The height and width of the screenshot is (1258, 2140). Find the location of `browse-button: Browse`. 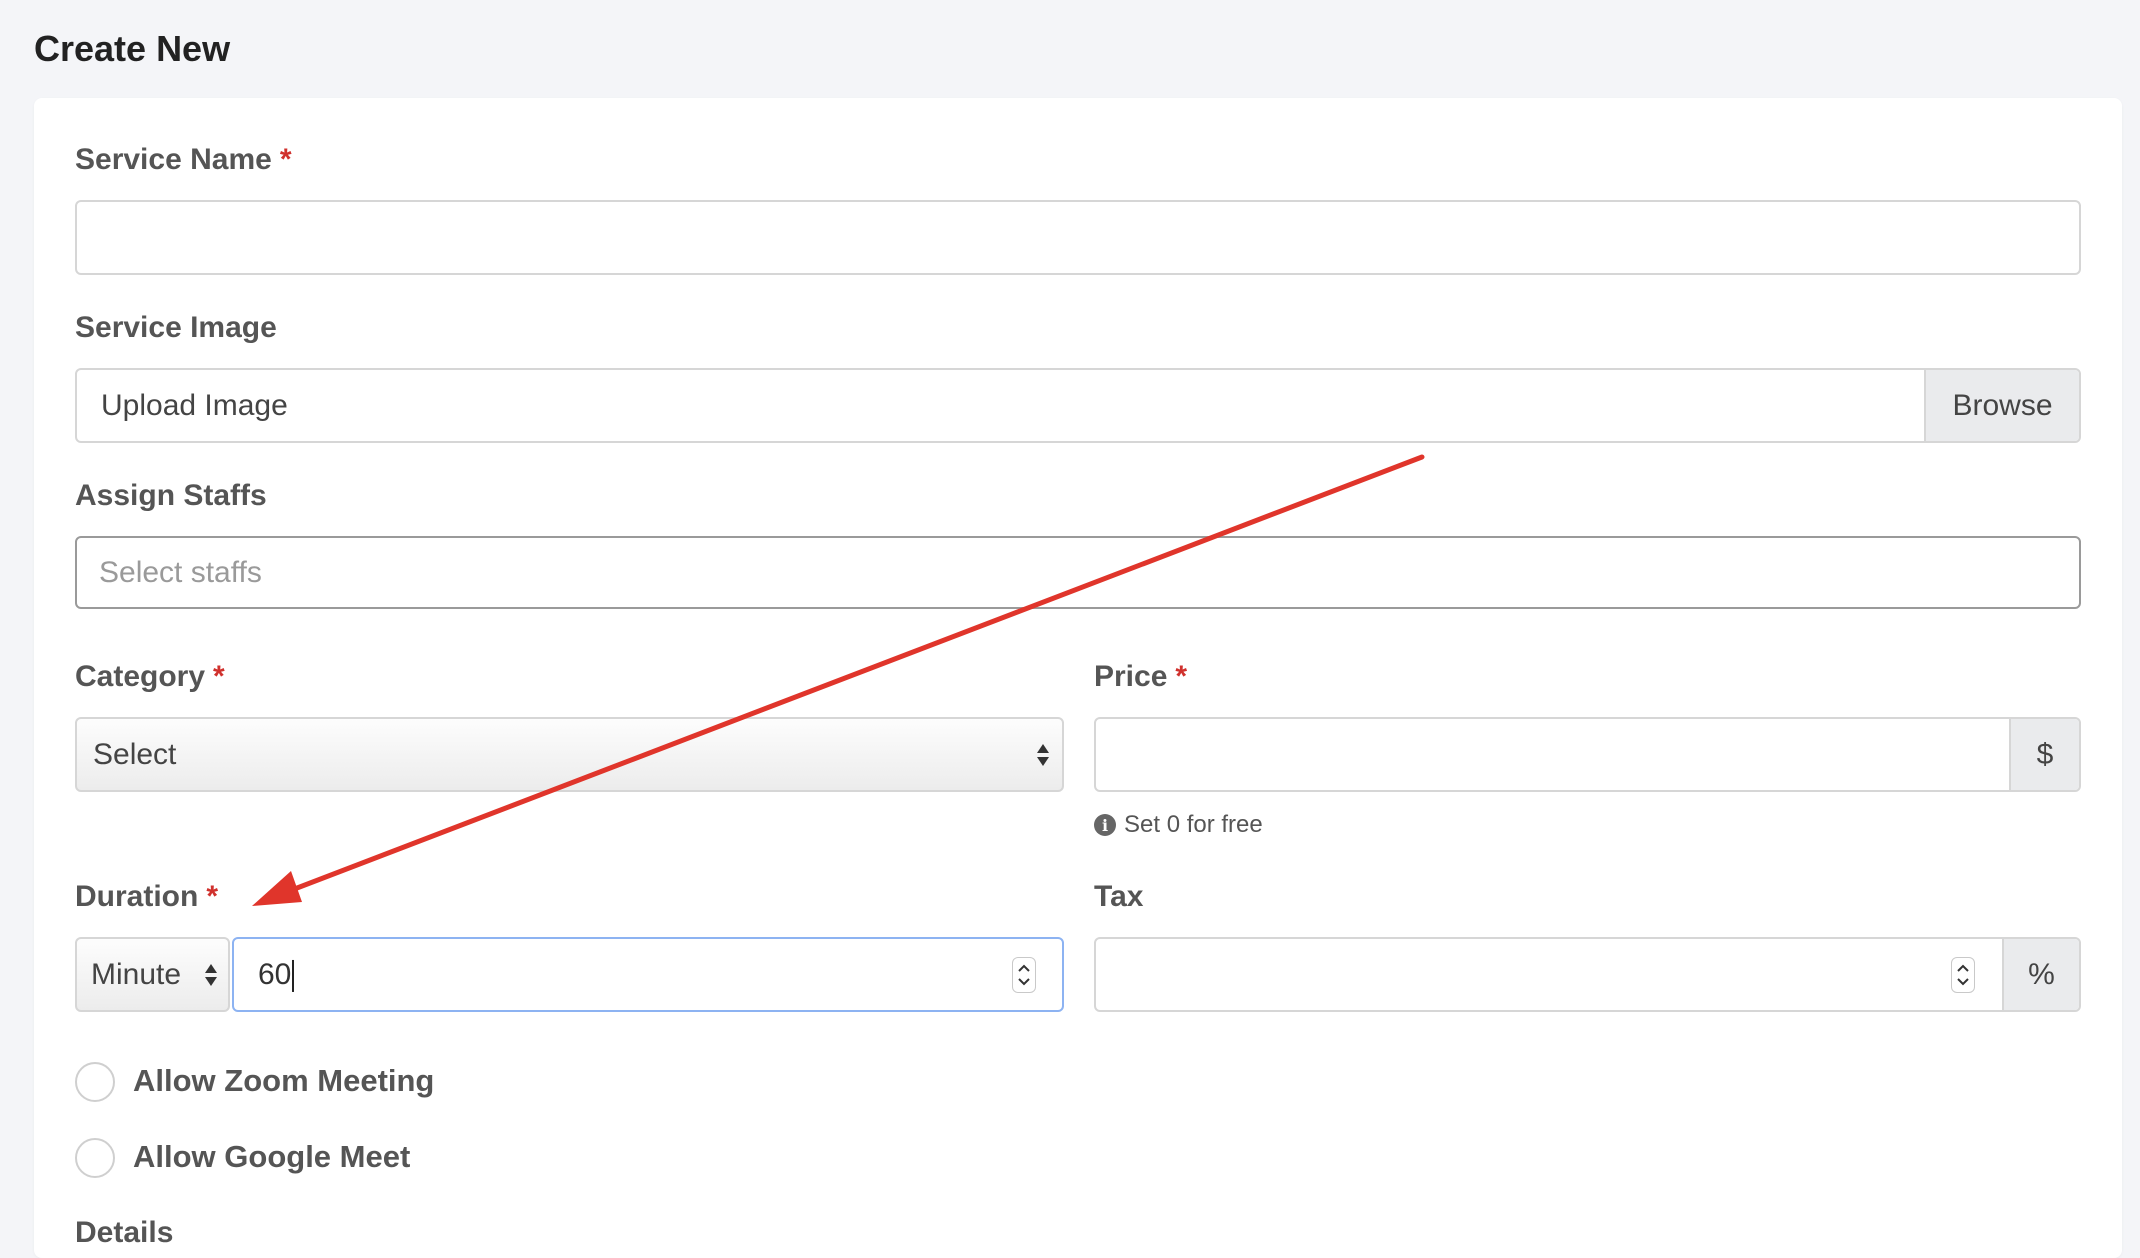

browse-button: Browse is located at coordinates (2001, 405).